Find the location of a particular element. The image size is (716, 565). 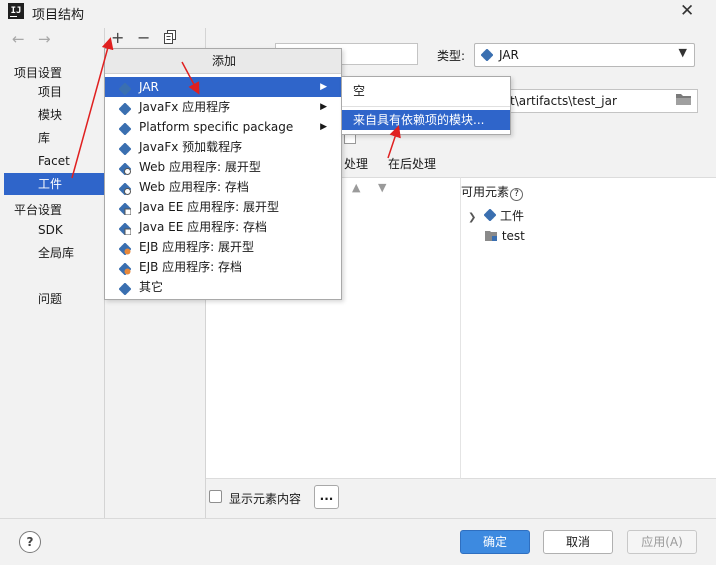

popup-item-label: Platform specific package is located at coordinates (216, 127).